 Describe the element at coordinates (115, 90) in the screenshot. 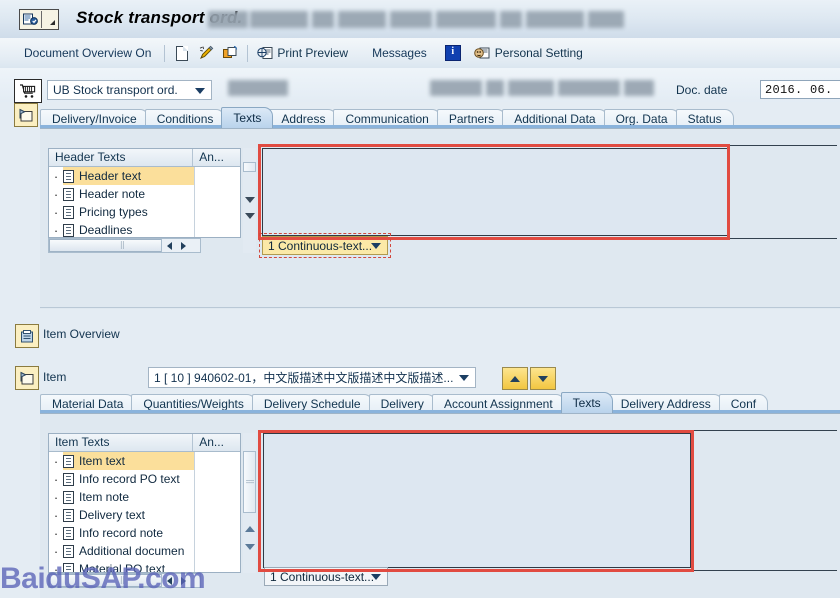

I see `document-type-value: UB Stock transport ord.` at that location.